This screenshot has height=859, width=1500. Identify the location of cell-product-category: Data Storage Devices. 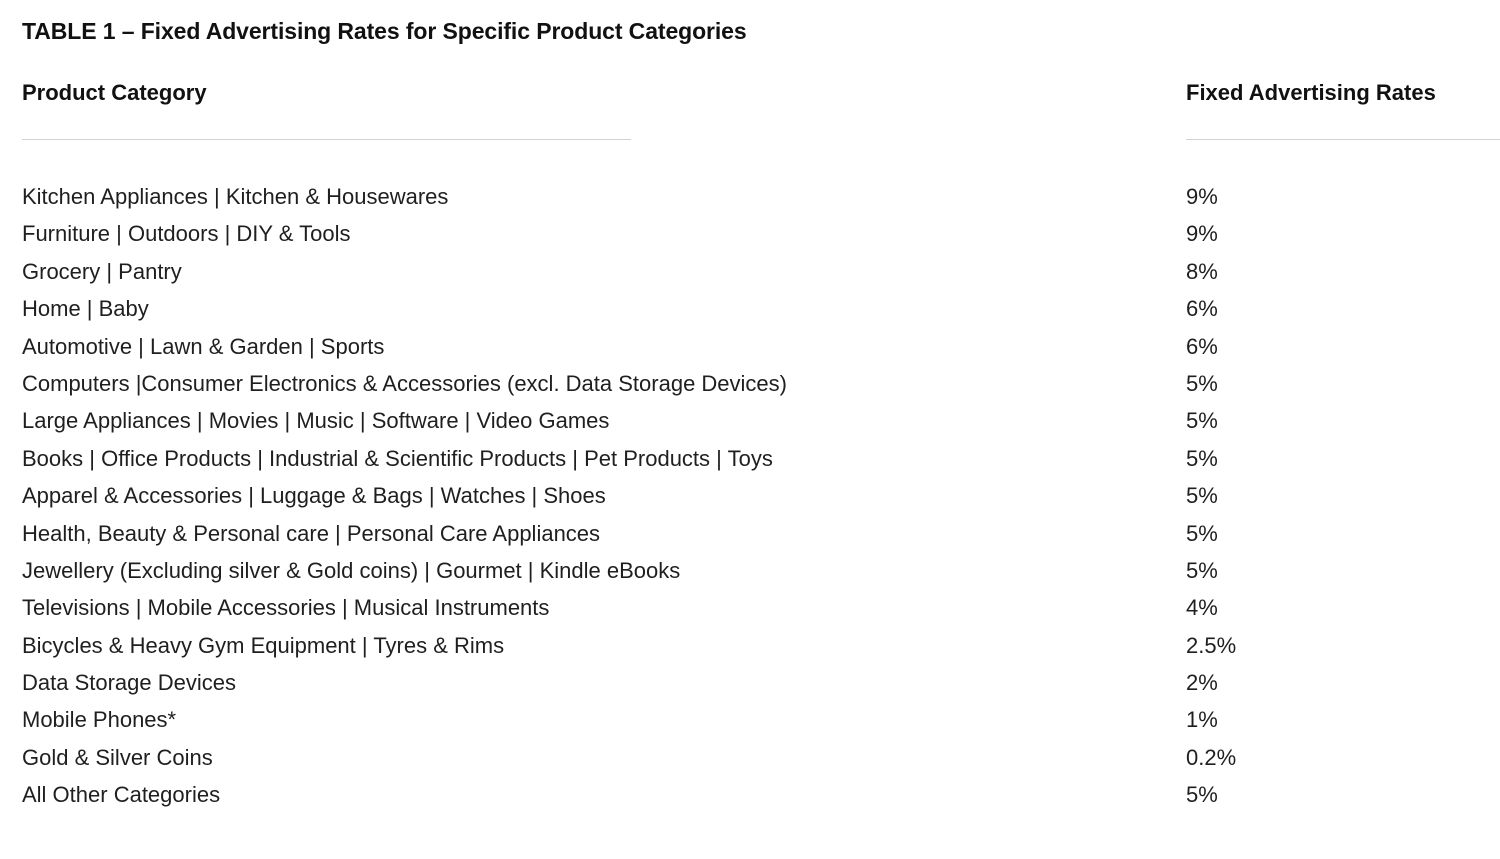
(129, 683).